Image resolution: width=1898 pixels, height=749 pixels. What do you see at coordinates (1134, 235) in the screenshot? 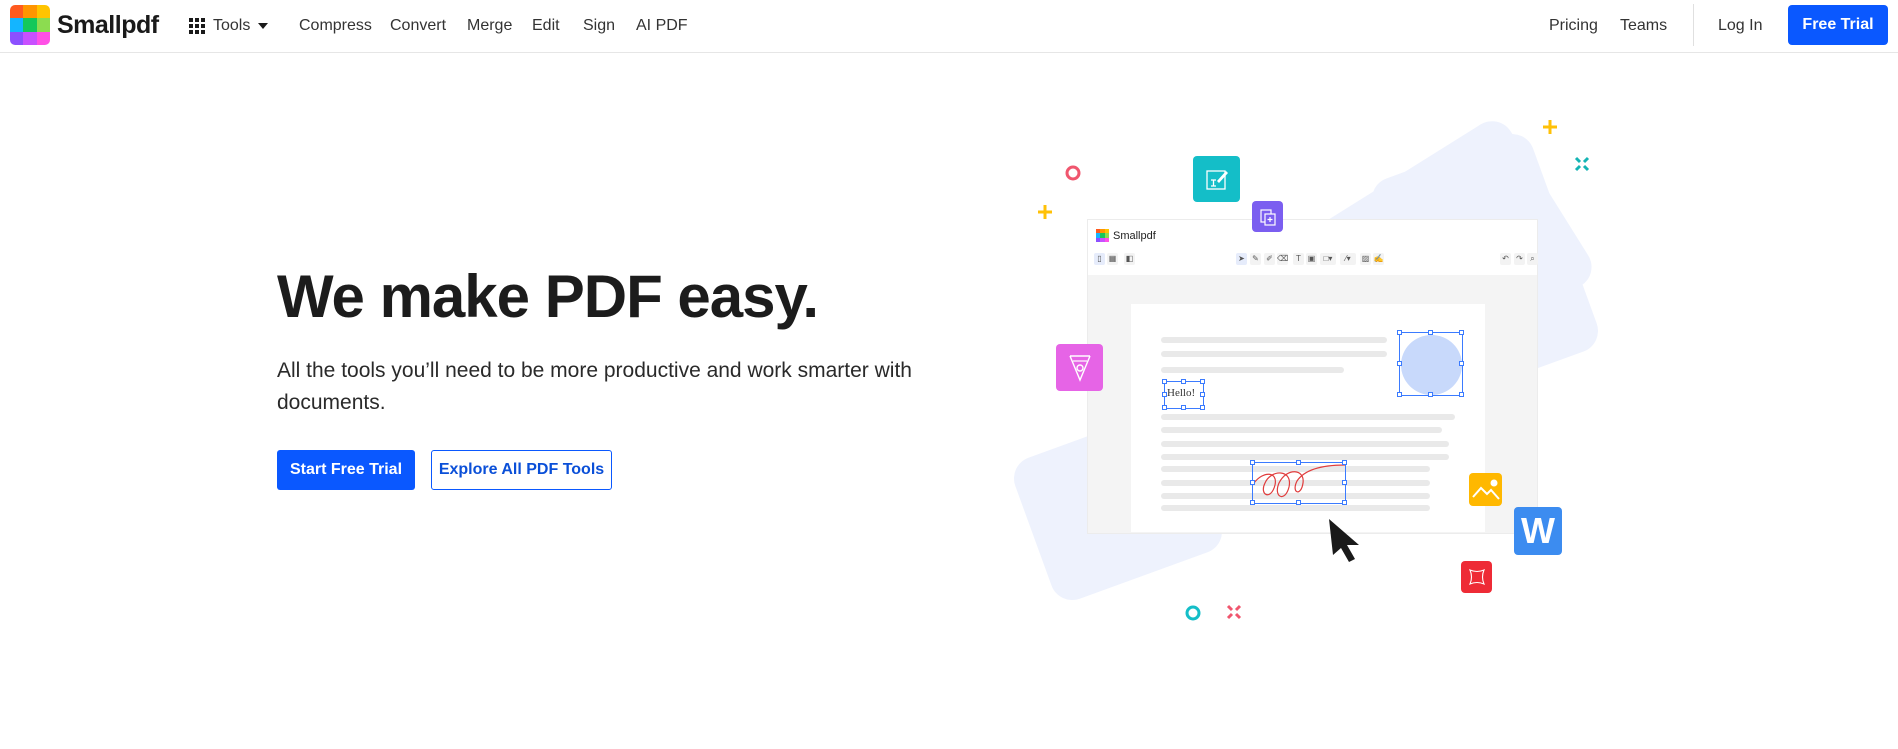
I see `window-title: Smallpdf` at bounding box center [1134, 235].